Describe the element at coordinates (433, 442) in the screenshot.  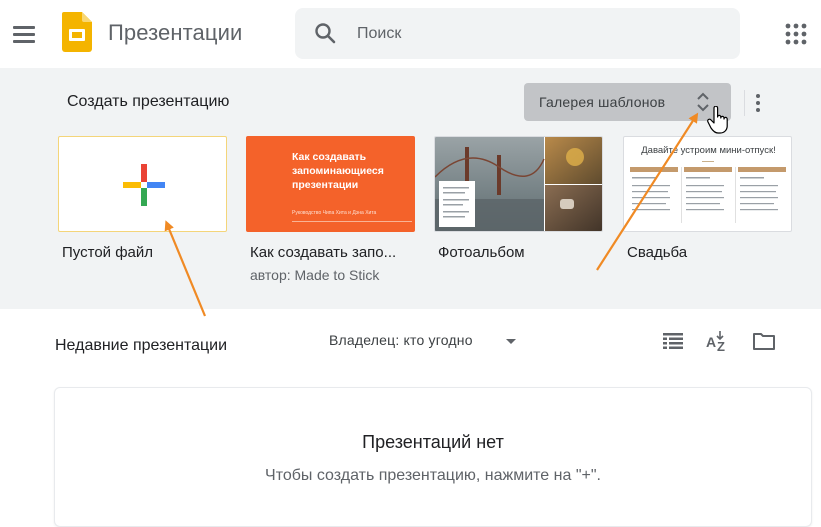
I see `empty-state-title: Презентаций нет` at that location.